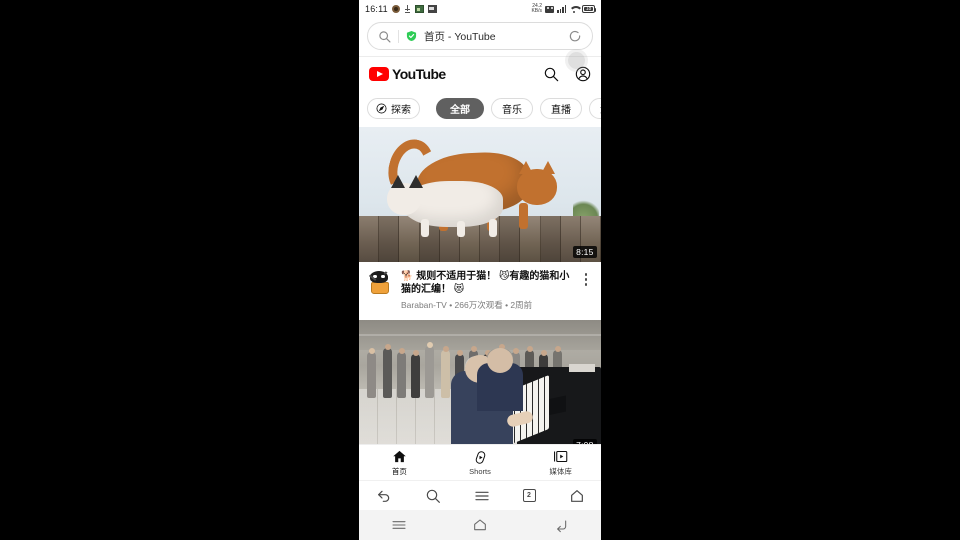 This screenshot has height=540, width=960. Describe the element at coordinates (600, 108) in the screenshot. I see `chip-gaming-label: 游戏` at that location.